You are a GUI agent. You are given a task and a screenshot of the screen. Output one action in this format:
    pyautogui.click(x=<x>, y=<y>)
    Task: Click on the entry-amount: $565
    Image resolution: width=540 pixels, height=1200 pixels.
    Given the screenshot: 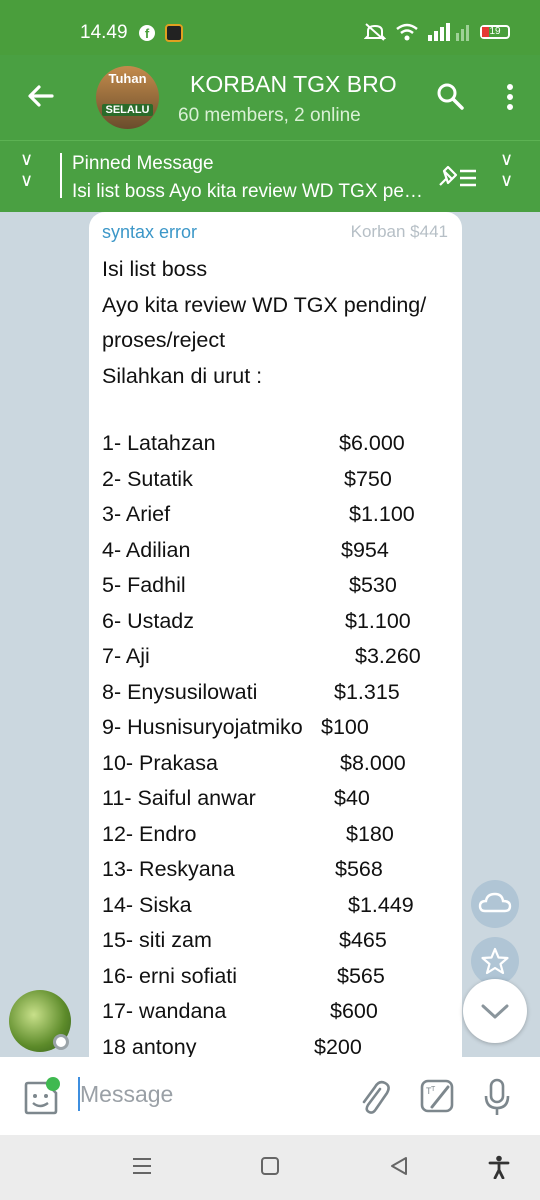 What is the action you would take?
    pyautogui.click(x=361, y=975)
    